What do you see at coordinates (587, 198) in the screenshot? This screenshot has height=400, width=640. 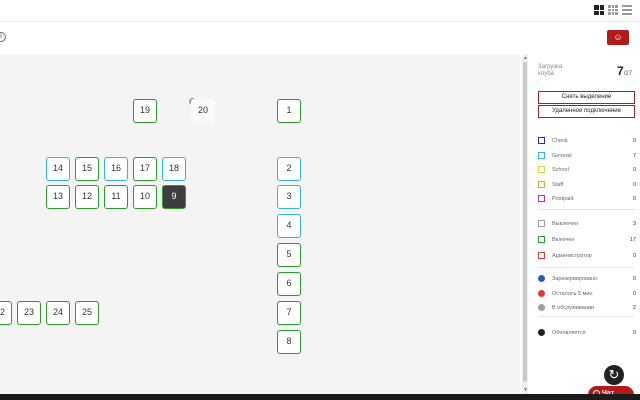 I see `legend-group-postpaid: Postpaid 0` at bounding box center [587, 198].